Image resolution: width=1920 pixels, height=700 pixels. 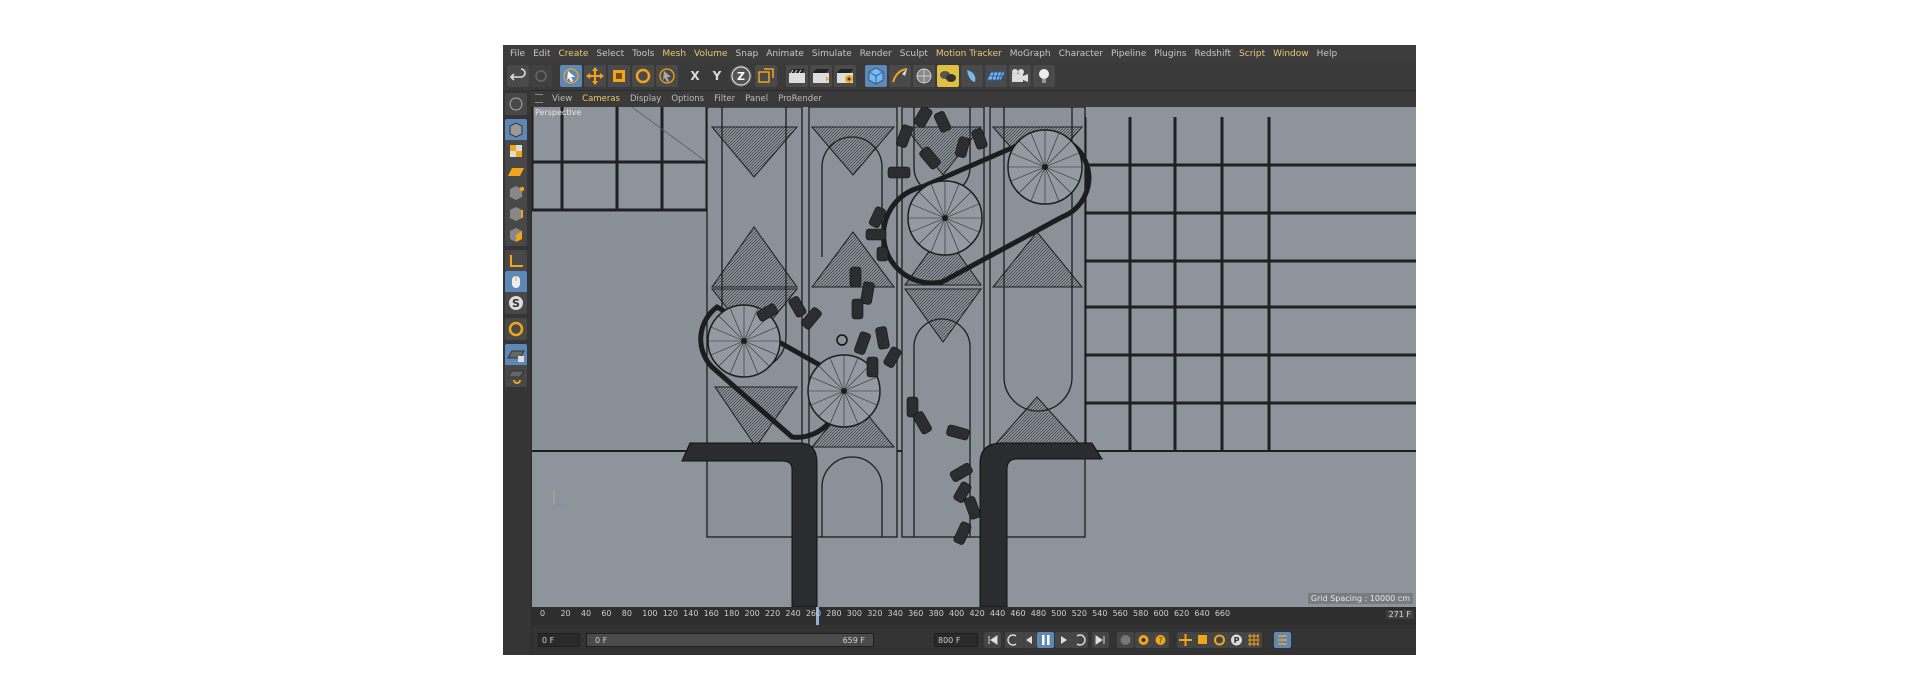 I want to click on menu-item-file: File, so click(x=517, y=54).